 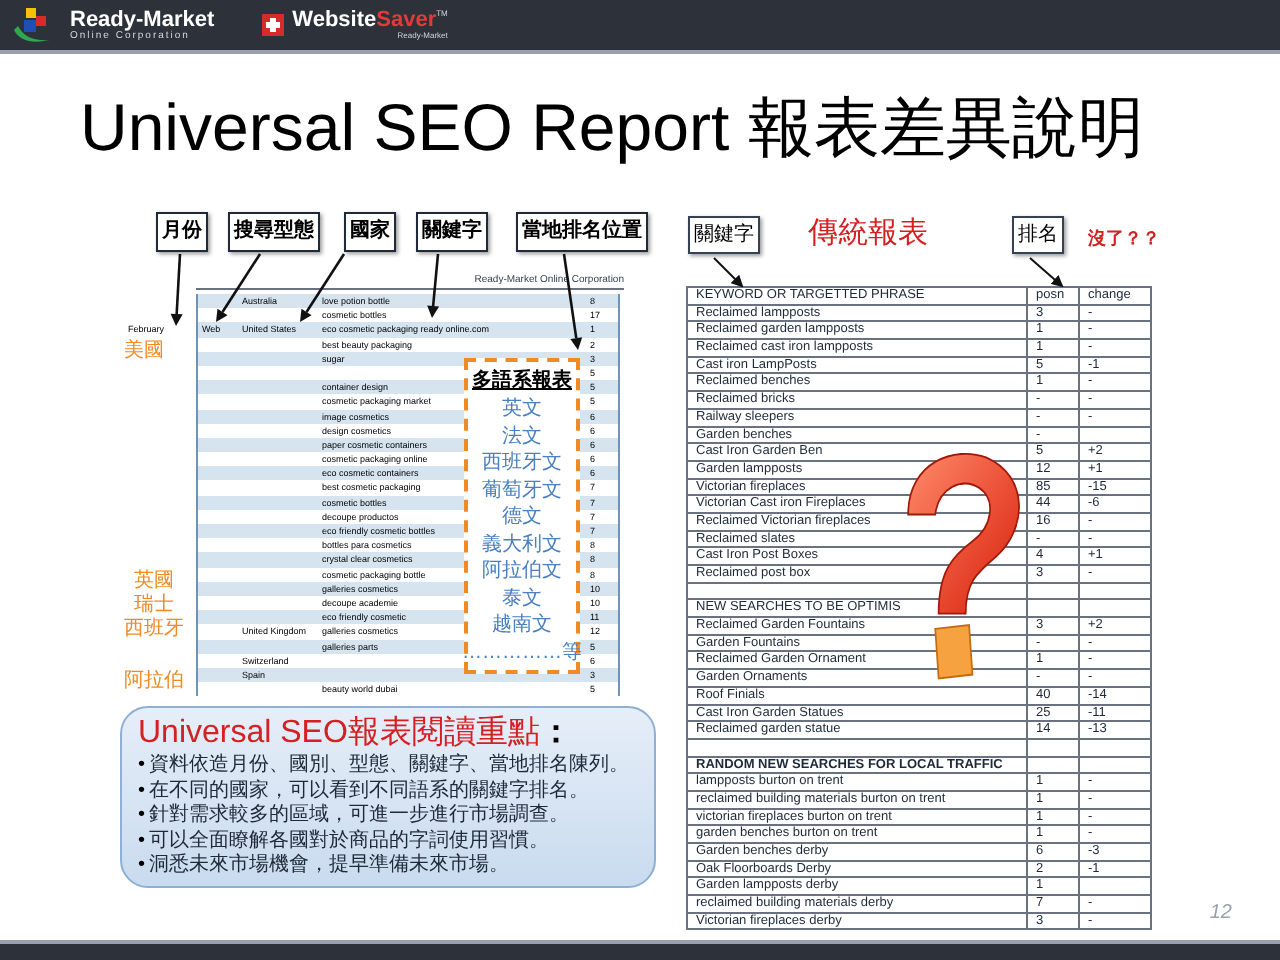 I want to click on region-label: 美國, so click(x=144, y=352).